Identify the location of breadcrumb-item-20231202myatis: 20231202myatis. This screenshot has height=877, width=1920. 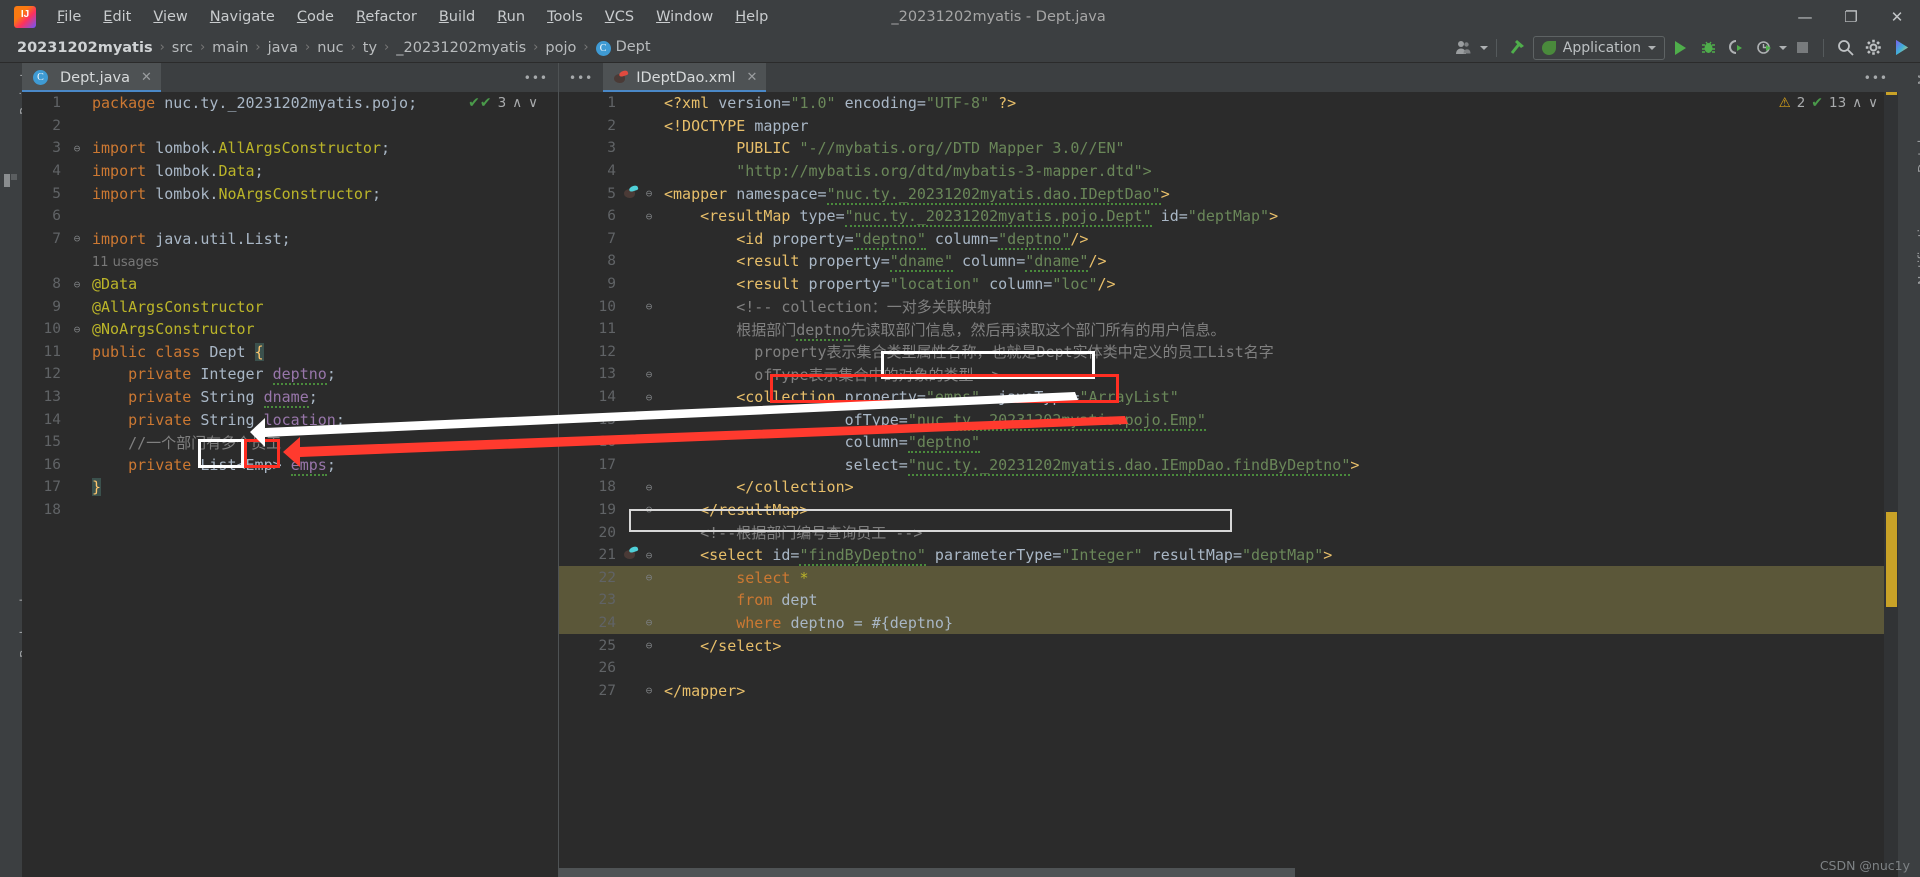
(85, 48).